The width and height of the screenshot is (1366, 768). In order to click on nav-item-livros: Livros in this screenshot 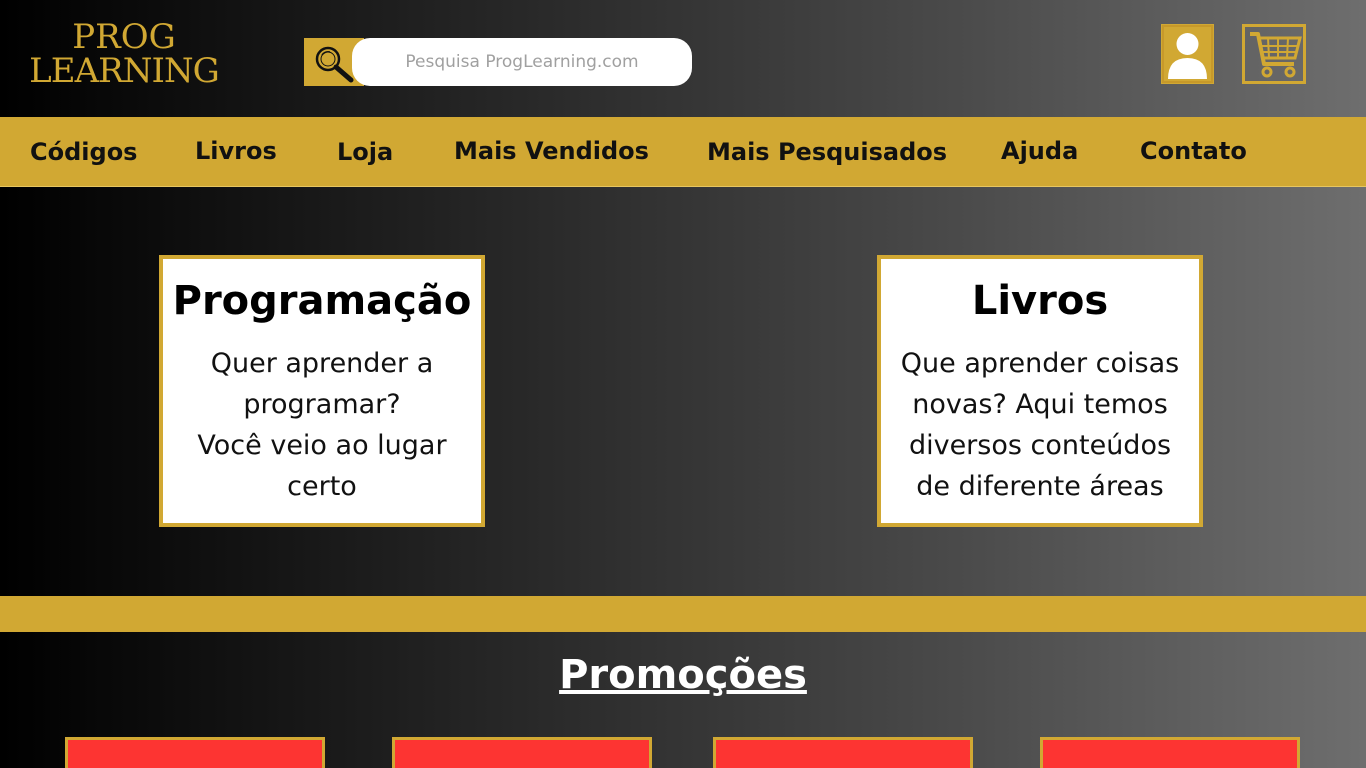, I will do `click(236, 151)`.